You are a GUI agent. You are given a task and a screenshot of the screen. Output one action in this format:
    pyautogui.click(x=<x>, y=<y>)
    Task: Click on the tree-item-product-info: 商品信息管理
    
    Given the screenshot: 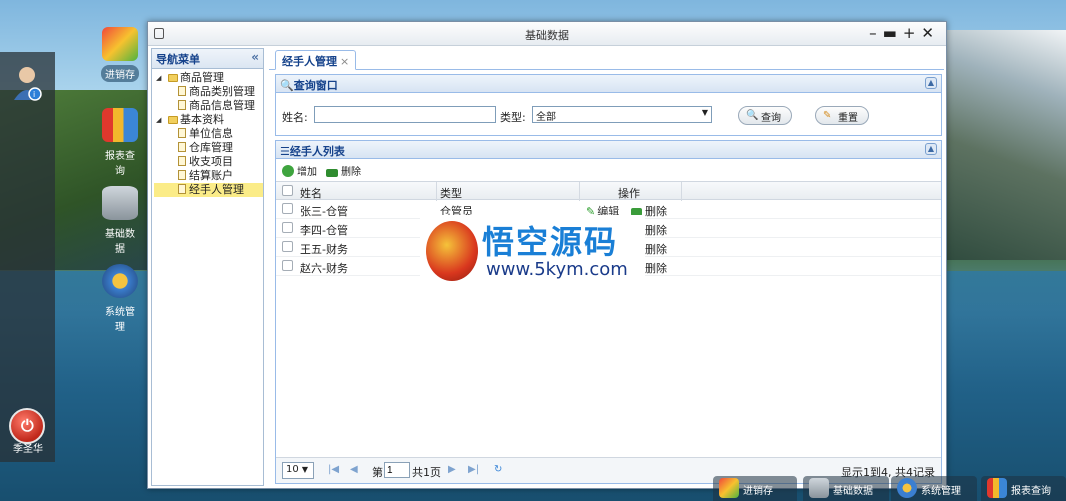 What is the action you would take?
    pyautogui.click(x=208, y=106)
    